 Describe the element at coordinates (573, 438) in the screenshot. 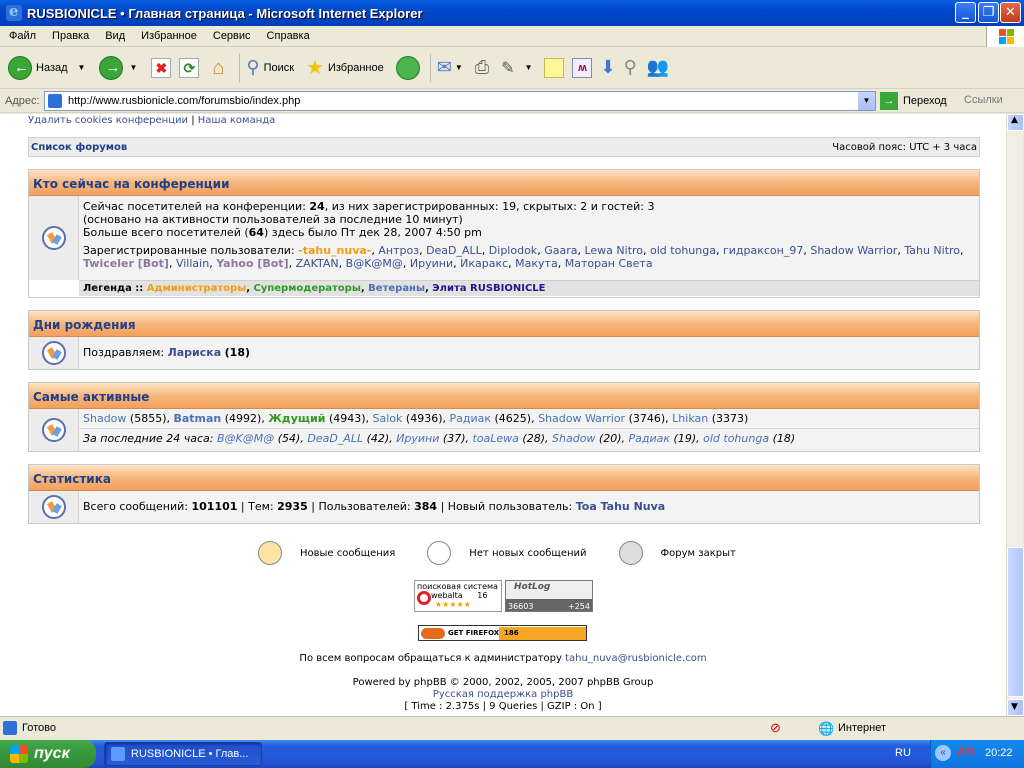

I see `recent-user-link: Shadow` at that location.